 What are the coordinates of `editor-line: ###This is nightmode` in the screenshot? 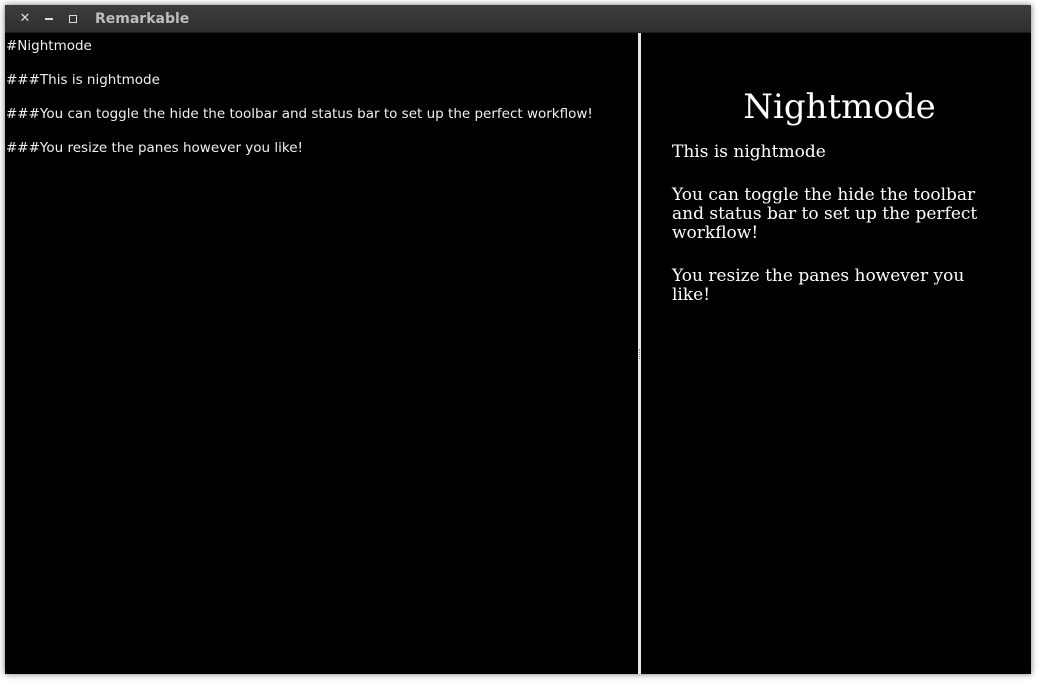 It's located at (321, 80).